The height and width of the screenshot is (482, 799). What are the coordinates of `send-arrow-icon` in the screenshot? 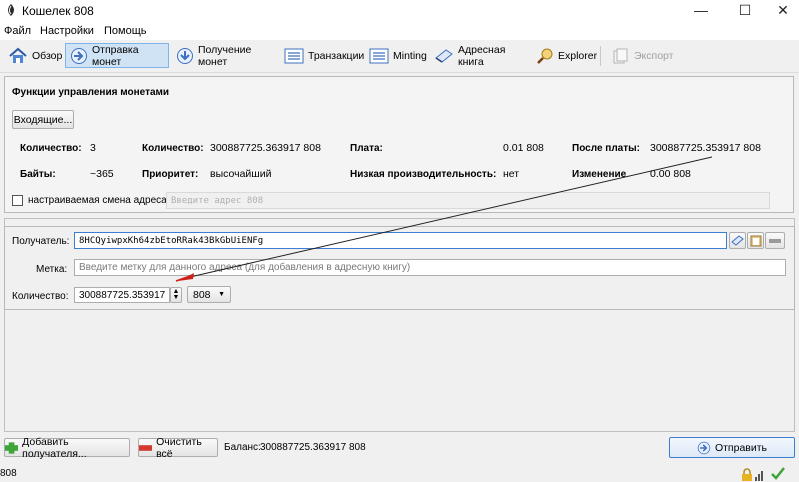 It's located at (704, 447).